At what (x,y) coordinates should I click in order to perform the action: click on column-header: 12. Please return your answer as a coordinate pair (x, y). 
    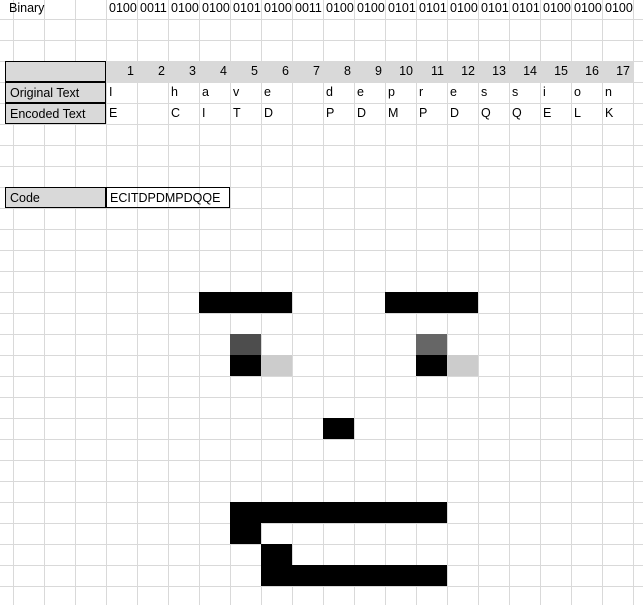
    Looking at the image, I should click on (462, 71).